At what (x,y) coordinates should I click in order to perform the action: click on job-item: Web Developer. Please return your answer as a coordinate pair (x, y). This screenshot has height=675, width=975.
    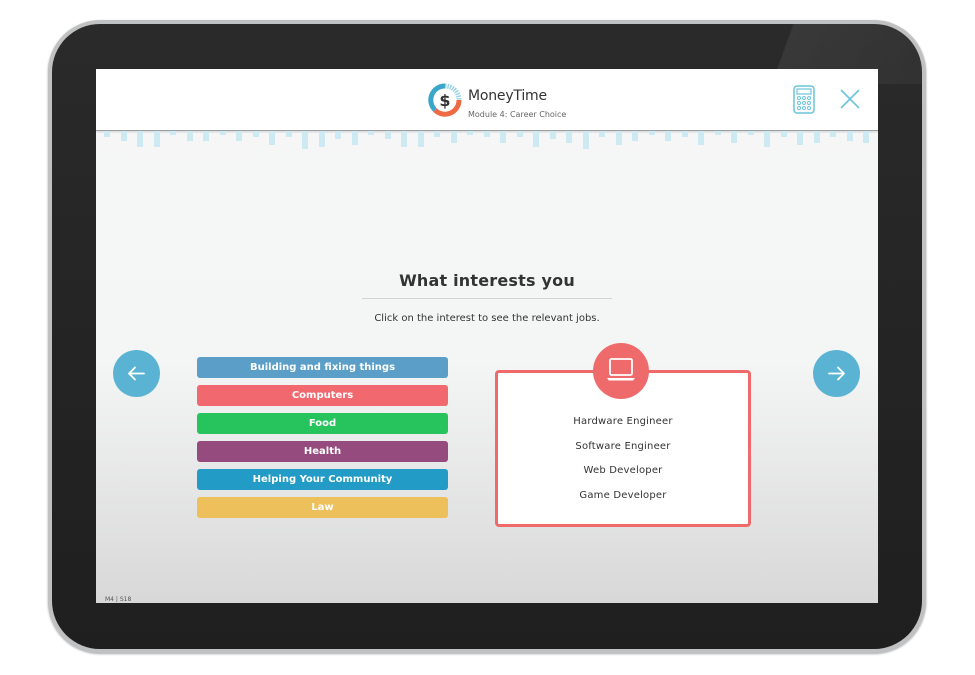
    Looking at the image, I should click on (623, 470).